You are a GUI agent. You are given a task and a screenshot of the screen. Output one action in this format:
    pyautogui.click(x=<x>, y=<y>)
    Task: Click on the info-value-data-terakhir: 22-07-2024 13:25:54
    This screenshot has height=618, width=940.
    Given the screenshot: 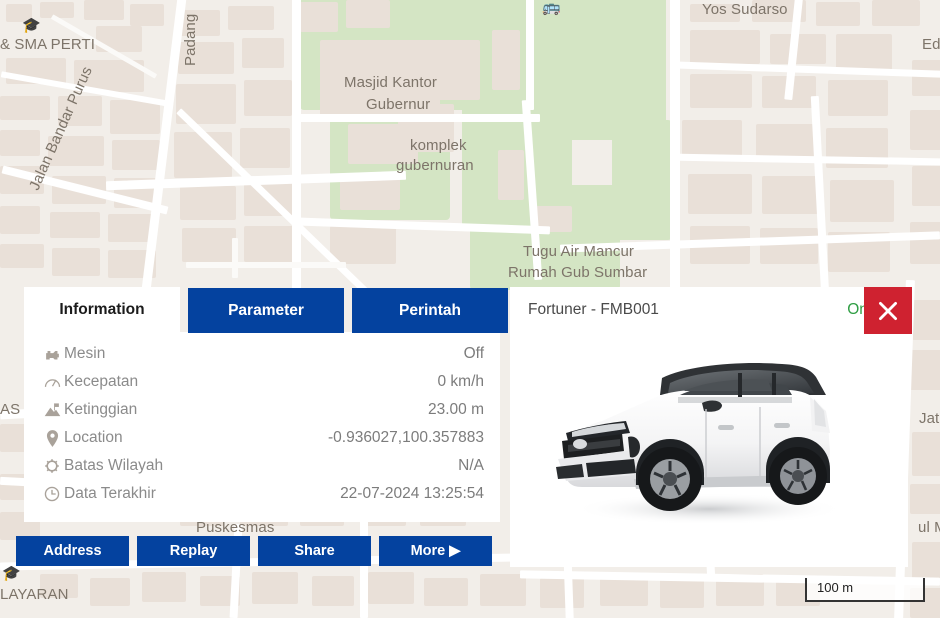 What is the action you would take?
    pyautogui.click(x=412, y=493)
    